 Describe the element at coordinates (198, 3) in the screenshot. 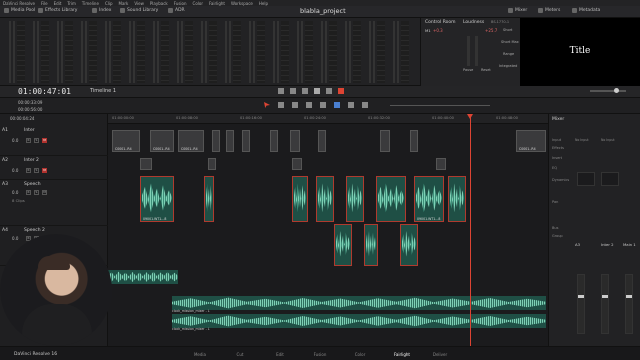

I see `menu-item-color: Color` at that location.